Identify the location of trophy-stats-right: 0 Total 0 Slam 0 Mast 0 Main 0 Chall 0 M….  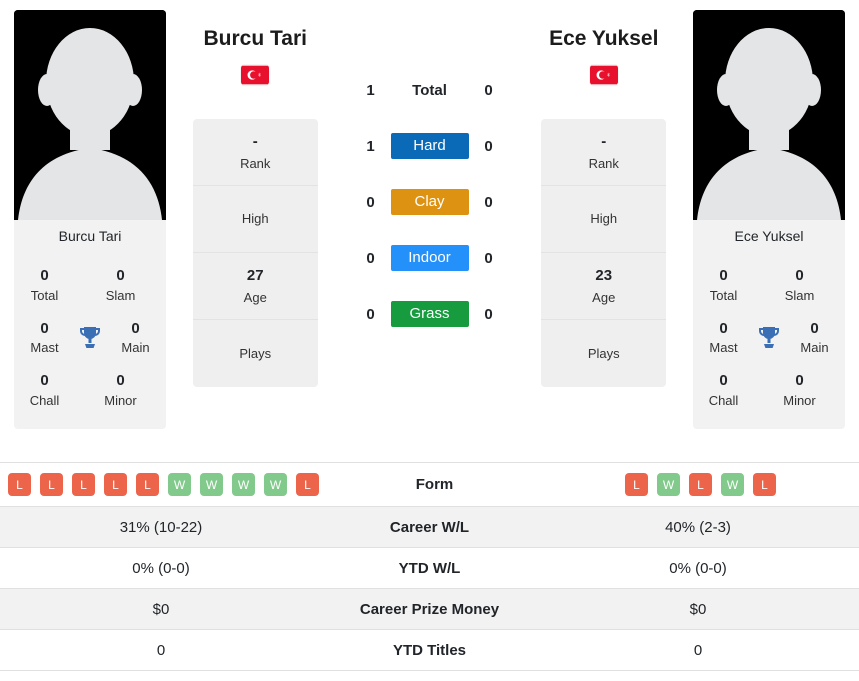
(769, 341).